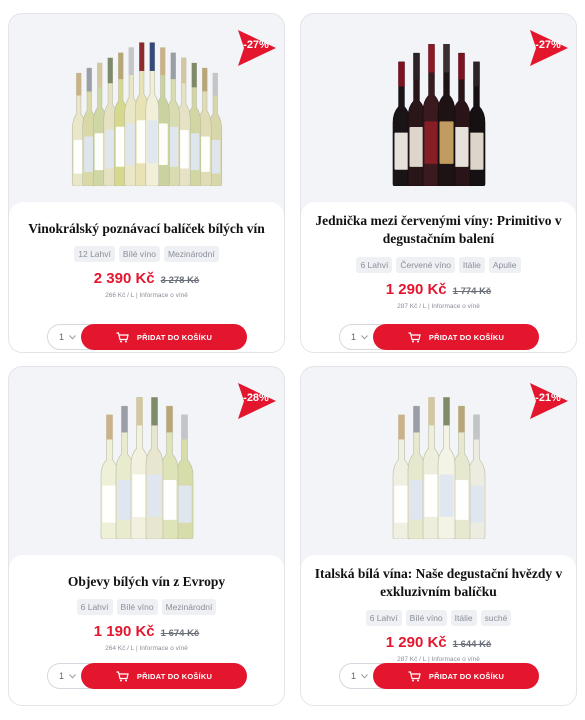  I want to click on tag: Mezinárodní, so click(189, 607).